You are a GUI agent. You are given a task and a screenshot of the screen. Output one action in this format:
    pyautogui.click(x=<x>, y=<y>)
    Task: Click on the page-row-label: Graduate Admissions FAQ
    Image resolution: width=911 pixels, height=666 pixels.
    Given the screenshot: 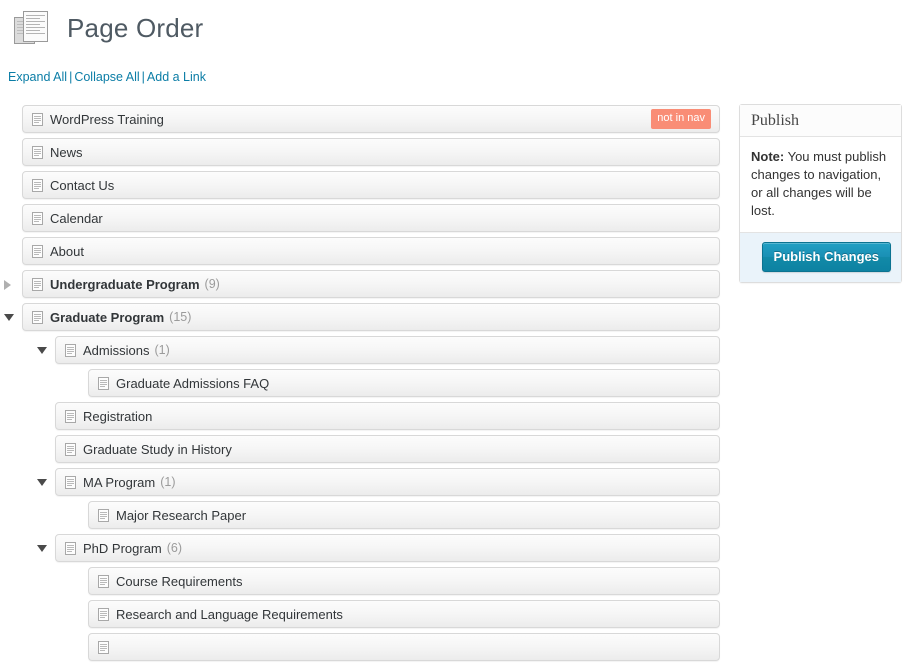 What is the action you would take?
    pyautogui.click(x=193, y=383)
    